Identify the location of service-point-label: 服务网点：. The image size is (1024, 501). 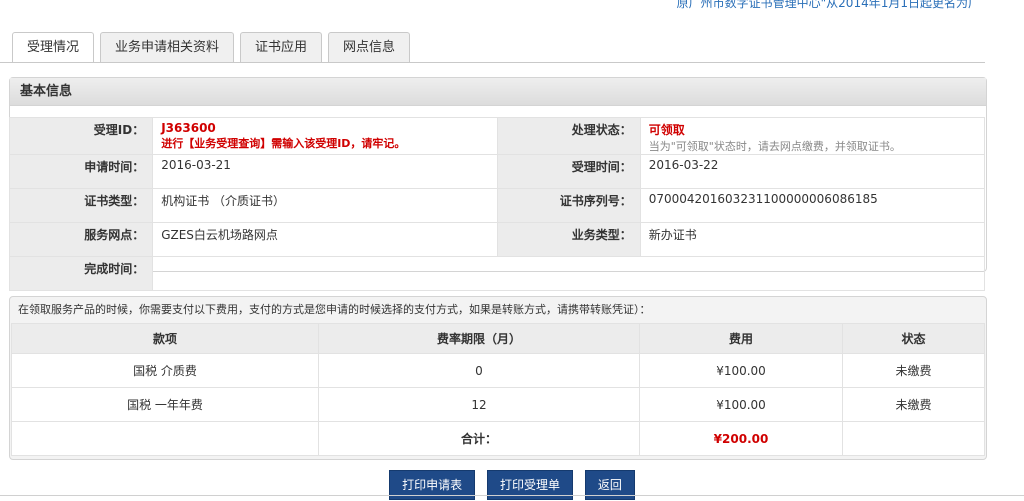
(81, 239).